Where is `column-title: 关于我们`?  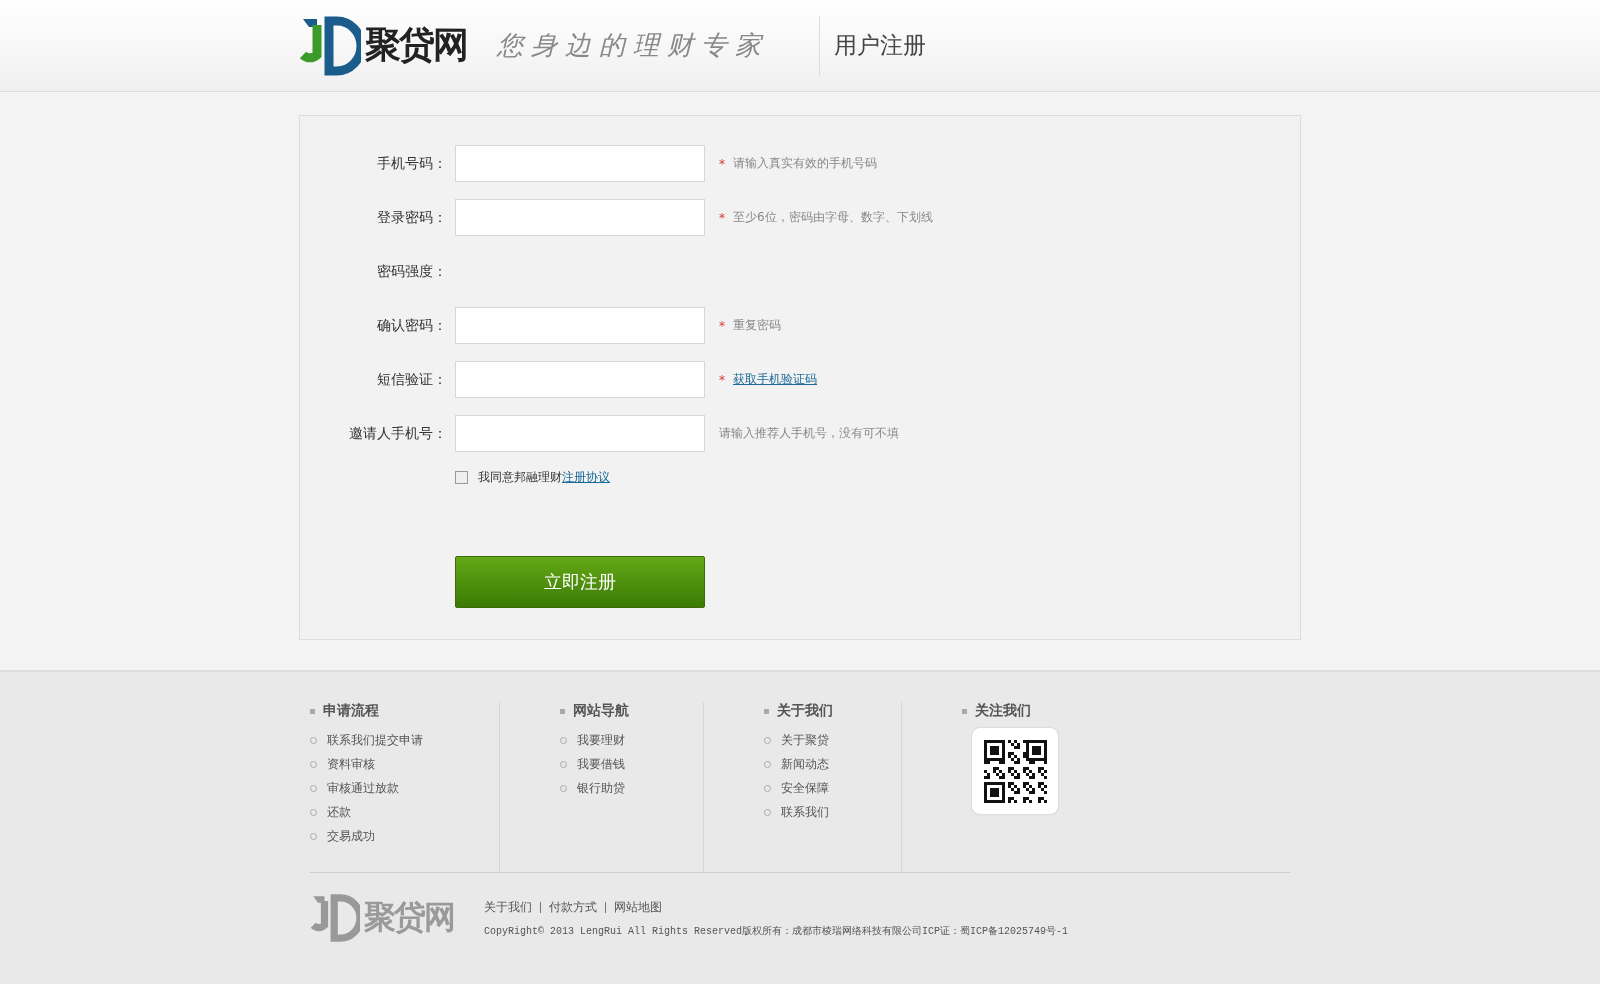
column-title: 关于我们 is located at coordinates (805, 711).